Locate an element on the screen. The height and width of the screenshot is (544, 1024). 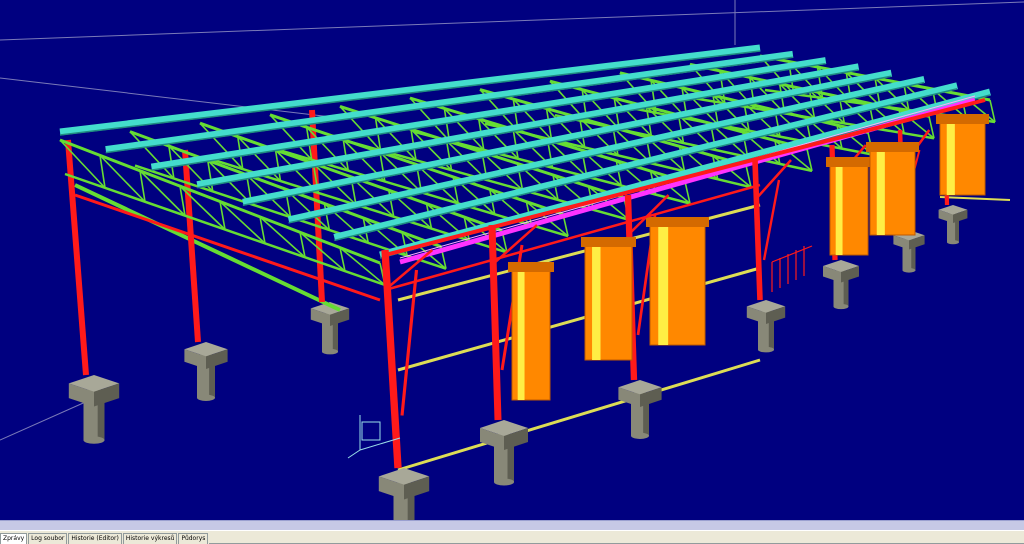
tab-log-soubor: Log soubor is located at coordinates (48, 538).